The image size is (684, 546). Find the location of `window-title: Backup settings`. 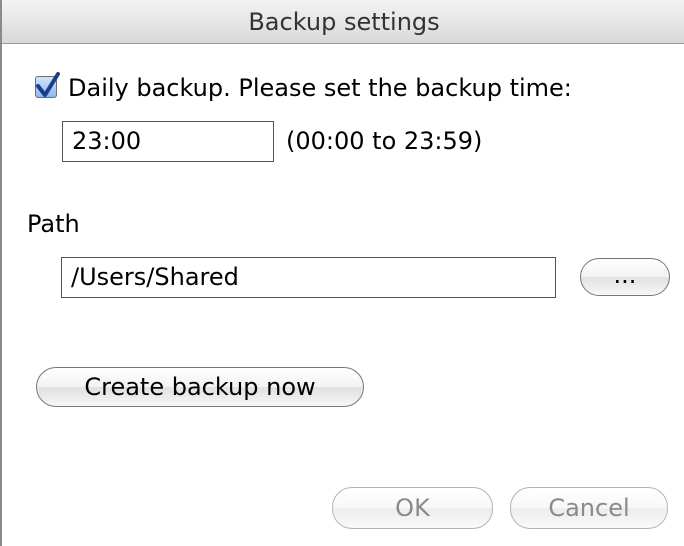

window-title: Backup settings is located at coordinates (343, 22).